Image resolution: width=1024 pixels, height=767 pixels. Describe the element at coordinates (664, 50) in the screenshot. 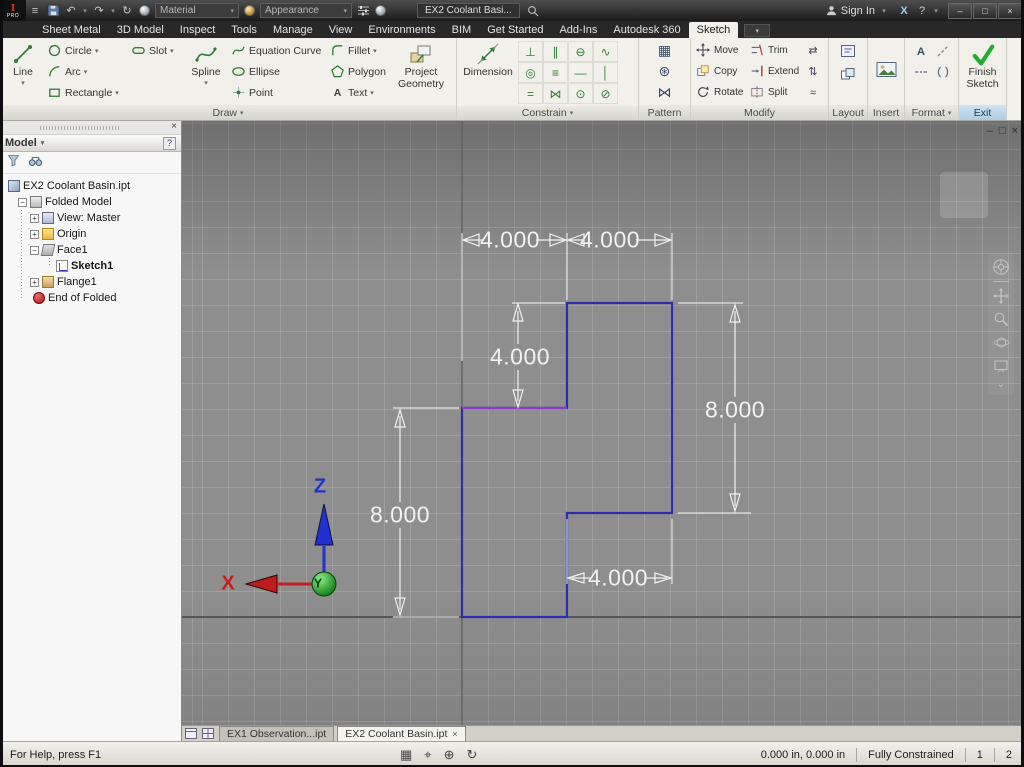

I see `rectangular-pattern-button: ▦` at that location.